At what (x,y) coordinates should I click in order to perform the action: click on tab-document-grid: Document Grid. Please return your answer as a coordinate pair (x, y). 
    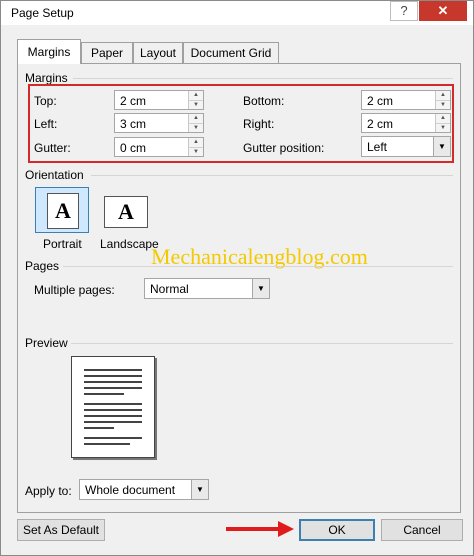
    Looking at the image, I should click on (231, 52).